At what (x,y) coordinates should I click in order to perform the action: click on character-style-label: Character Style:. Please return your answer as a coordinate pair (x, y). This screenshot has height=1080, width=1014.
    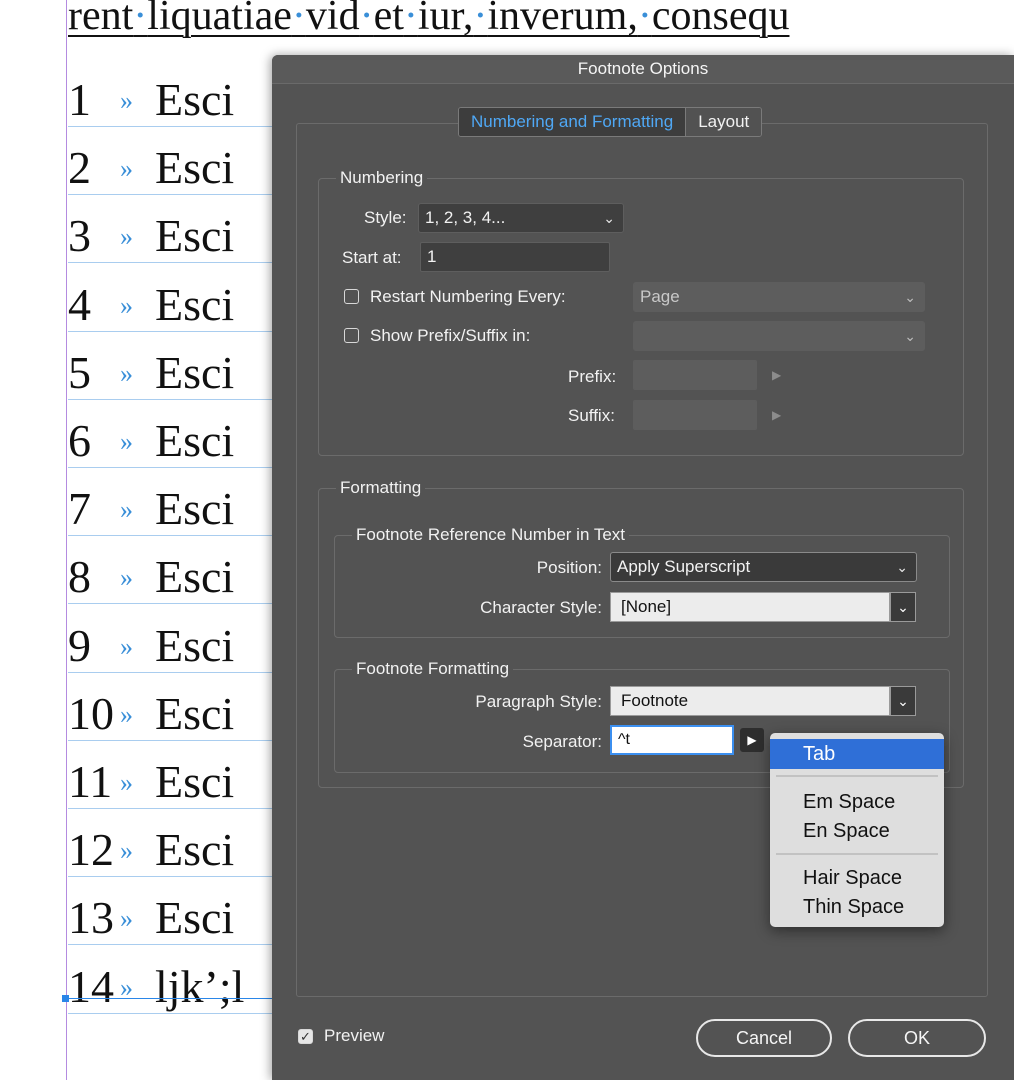
    Looking at the image, I should click on (541, 607).